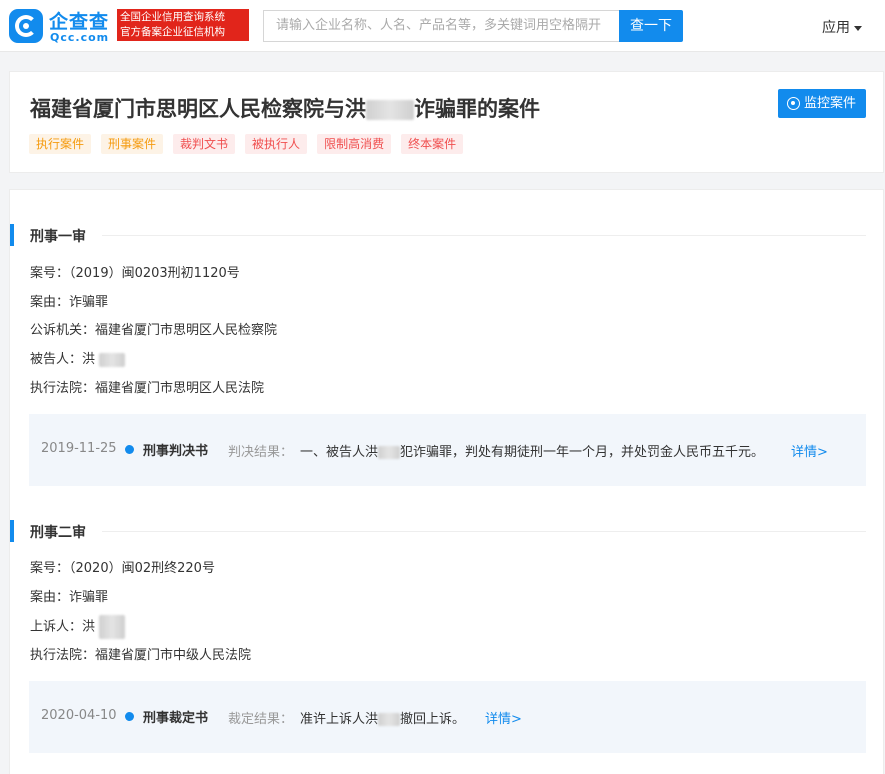 The height and width of the screenshot is (774, 885). I want to click on result-prefix: 一、被告人洪, so click(339, 452).